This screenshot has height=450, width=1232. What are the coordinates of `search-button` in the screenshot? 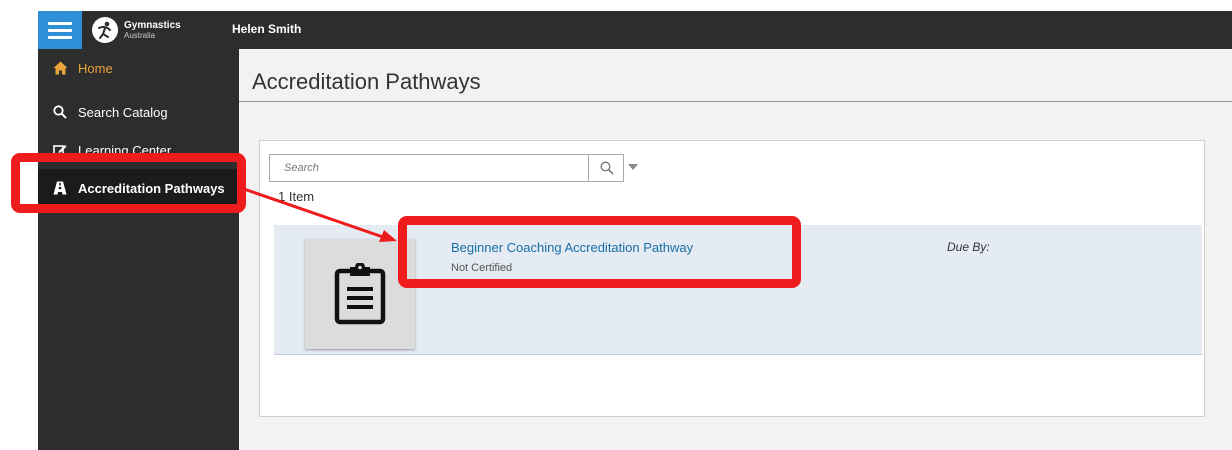 It's located at (606, 168).